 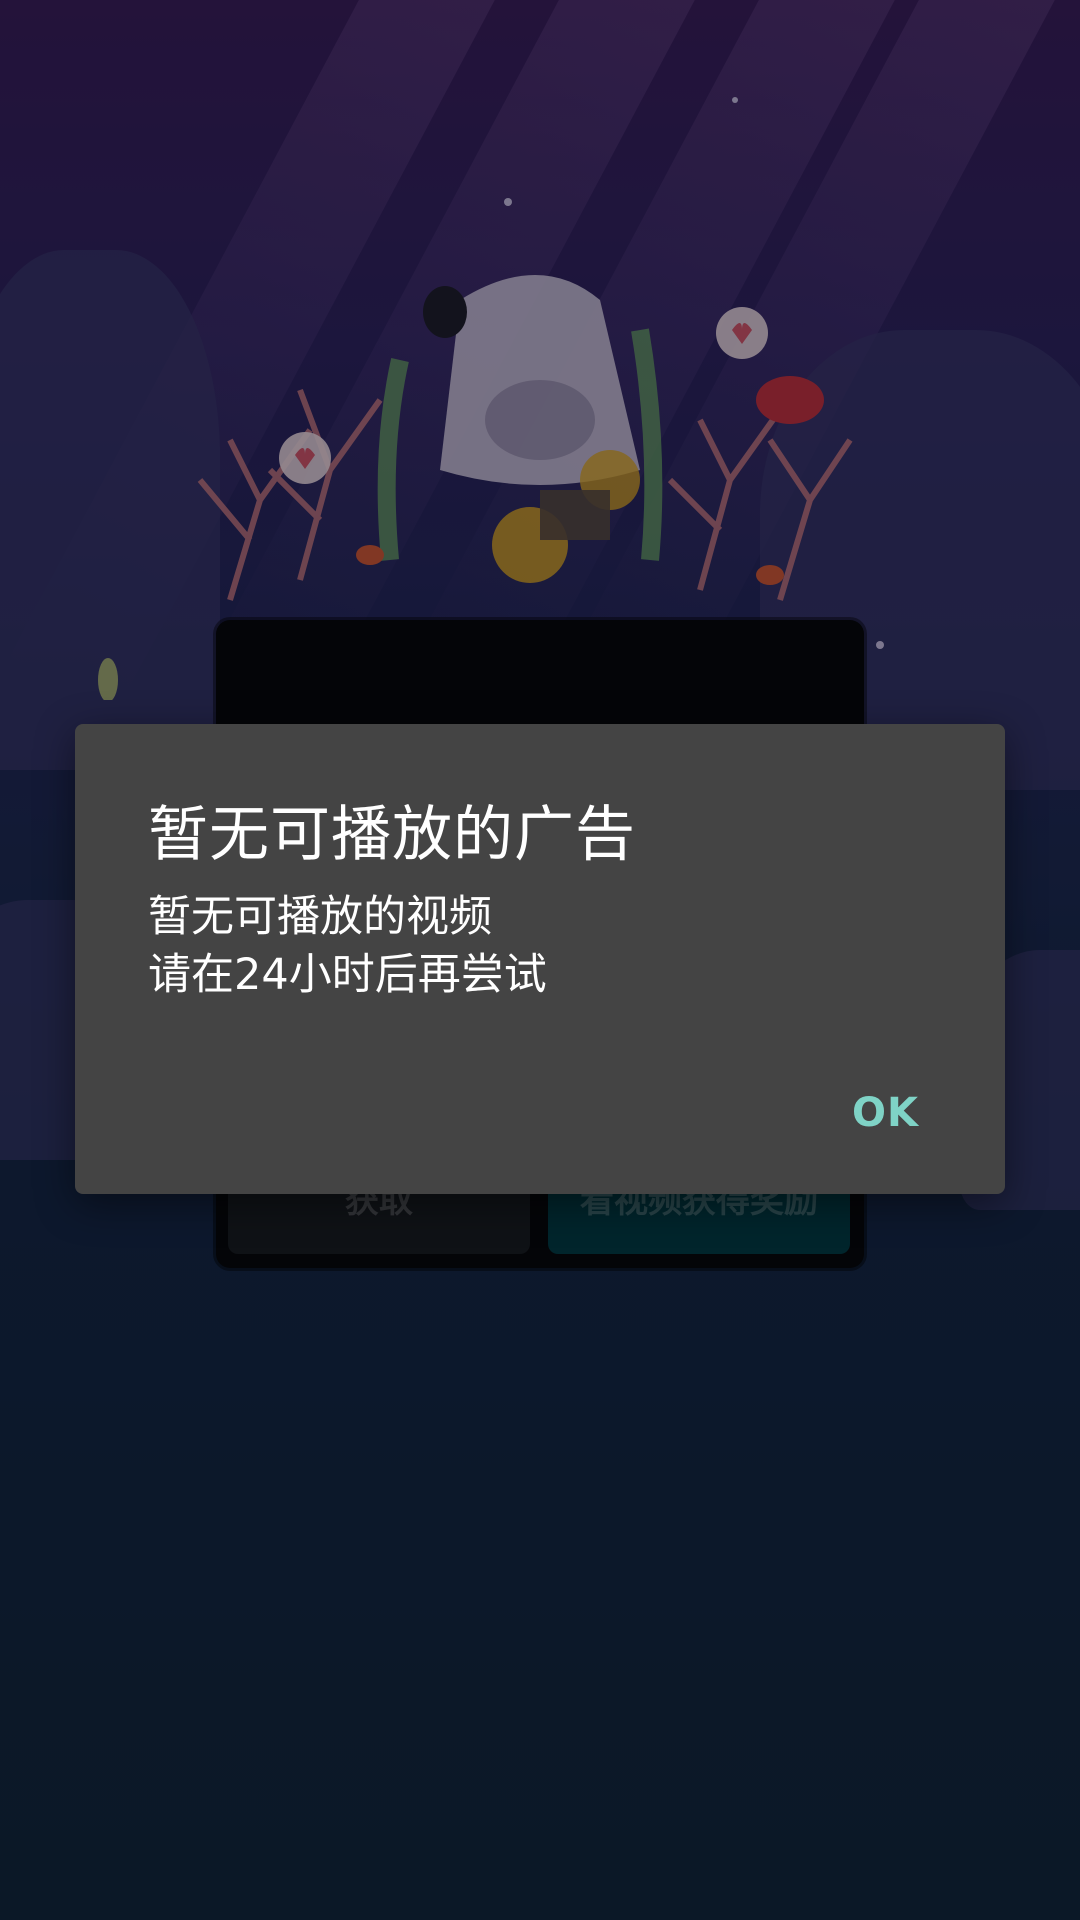 I want to click on ok-button: OK, so click(x=885, y=1113).